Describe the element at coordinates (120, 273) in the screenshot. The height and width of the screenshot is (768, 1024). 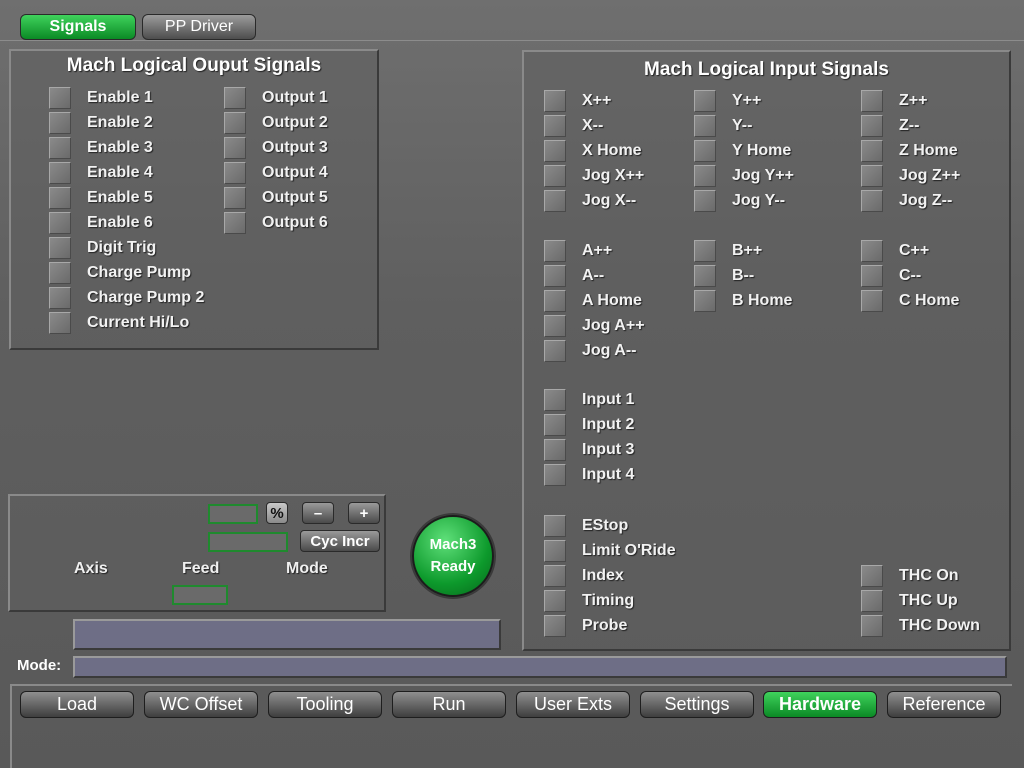
I see `signal-charge-pump: Charge Pump` at that location.